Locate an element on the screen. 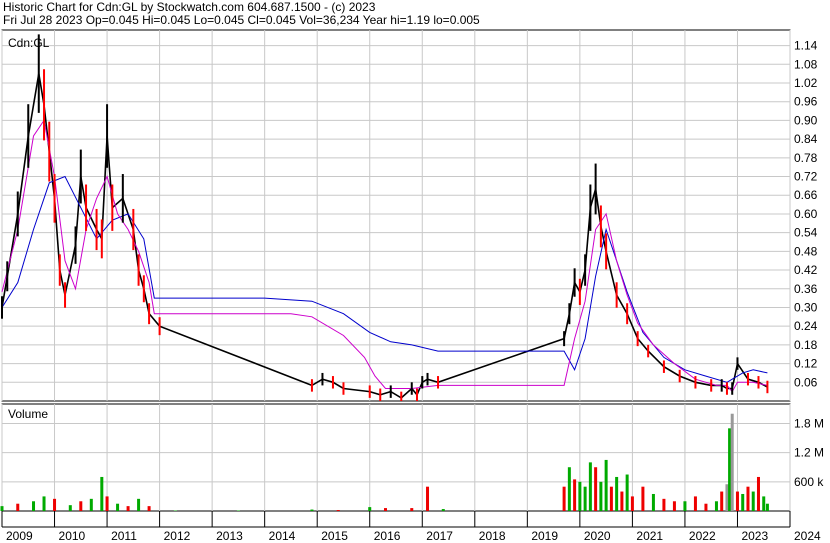 The width and height of the screenshot is (830, 543). price-y-tick-label: 0.18 is located at coordinates (806, 345).